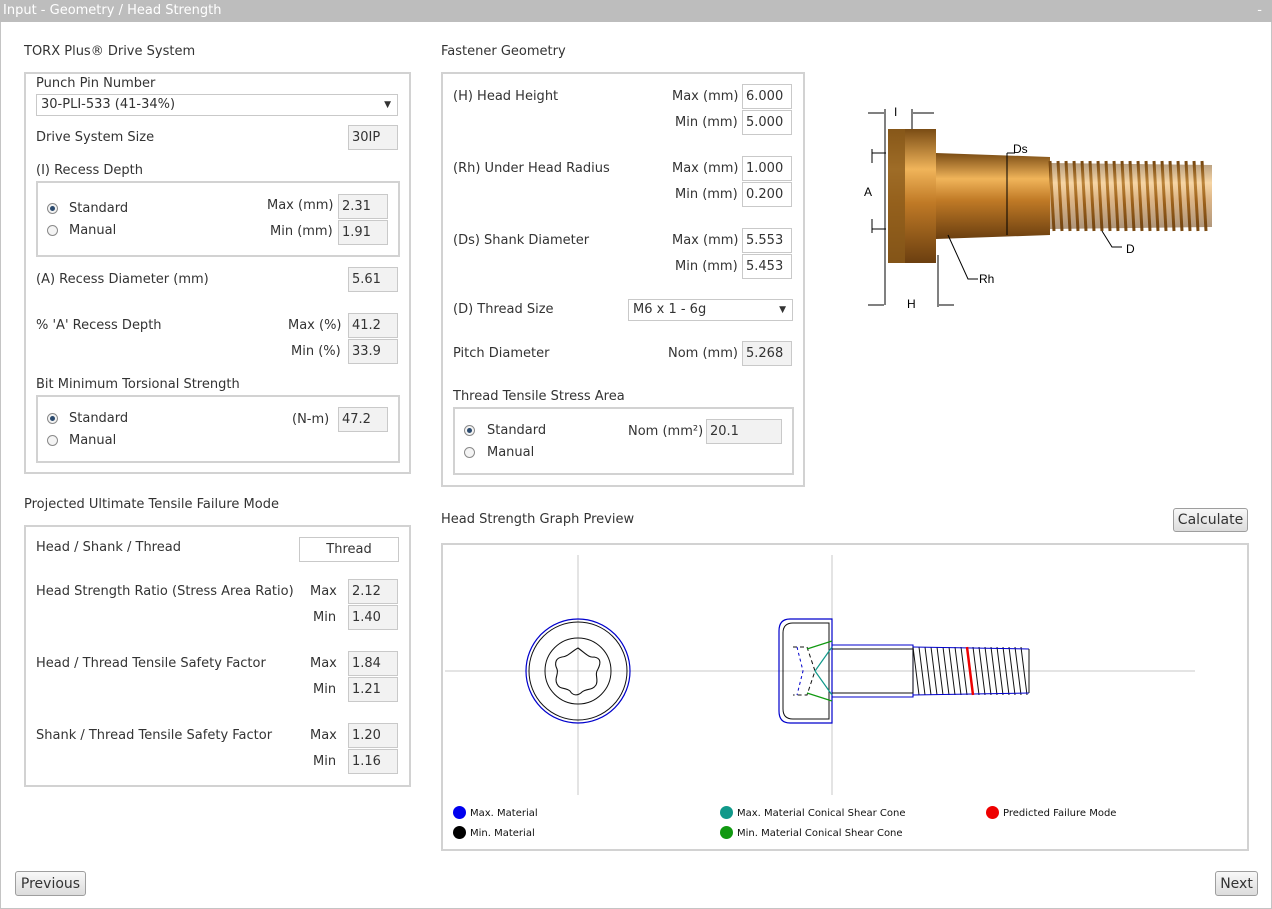  What do you see at coordinates (50, 883) in the screenshot?
I see `previous-button: Previous` at bounding box center [50, 883].